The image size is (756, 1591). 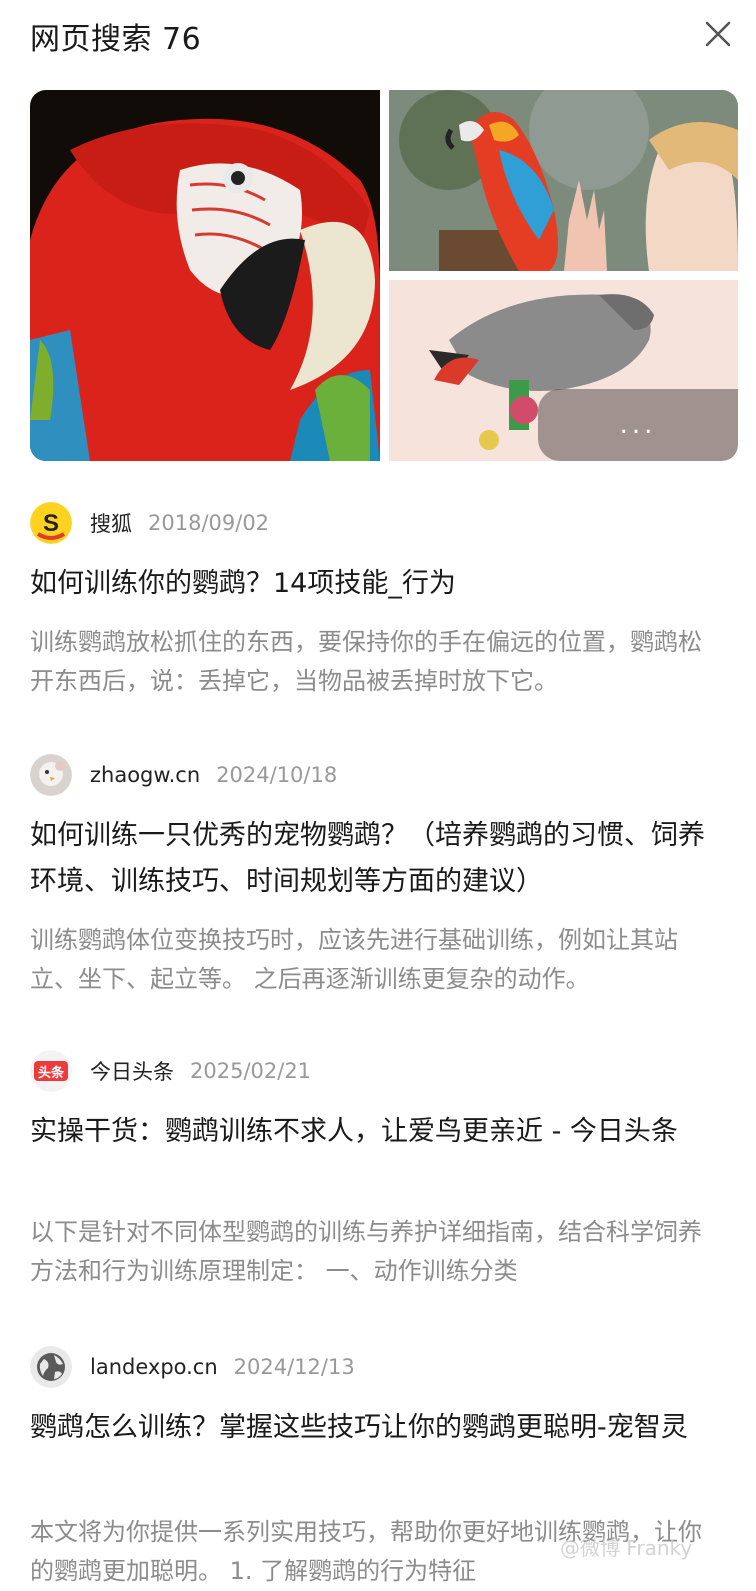 I want to click on sohu-logo-icon: S, so click(x=51, y=523).